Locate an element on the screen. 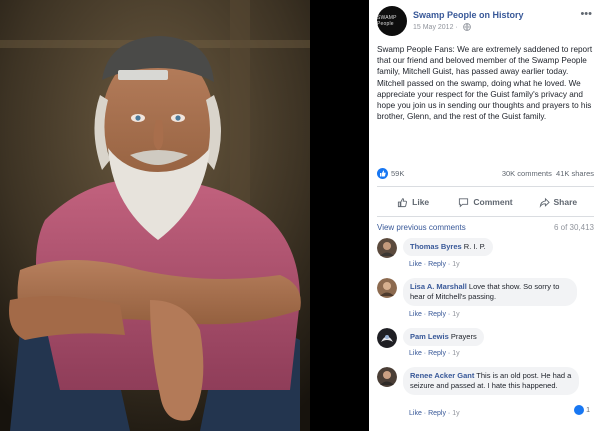 The width and height of the screenshot is (600, 431). comment-reaction: 1 is located at coordinates (582, 410).